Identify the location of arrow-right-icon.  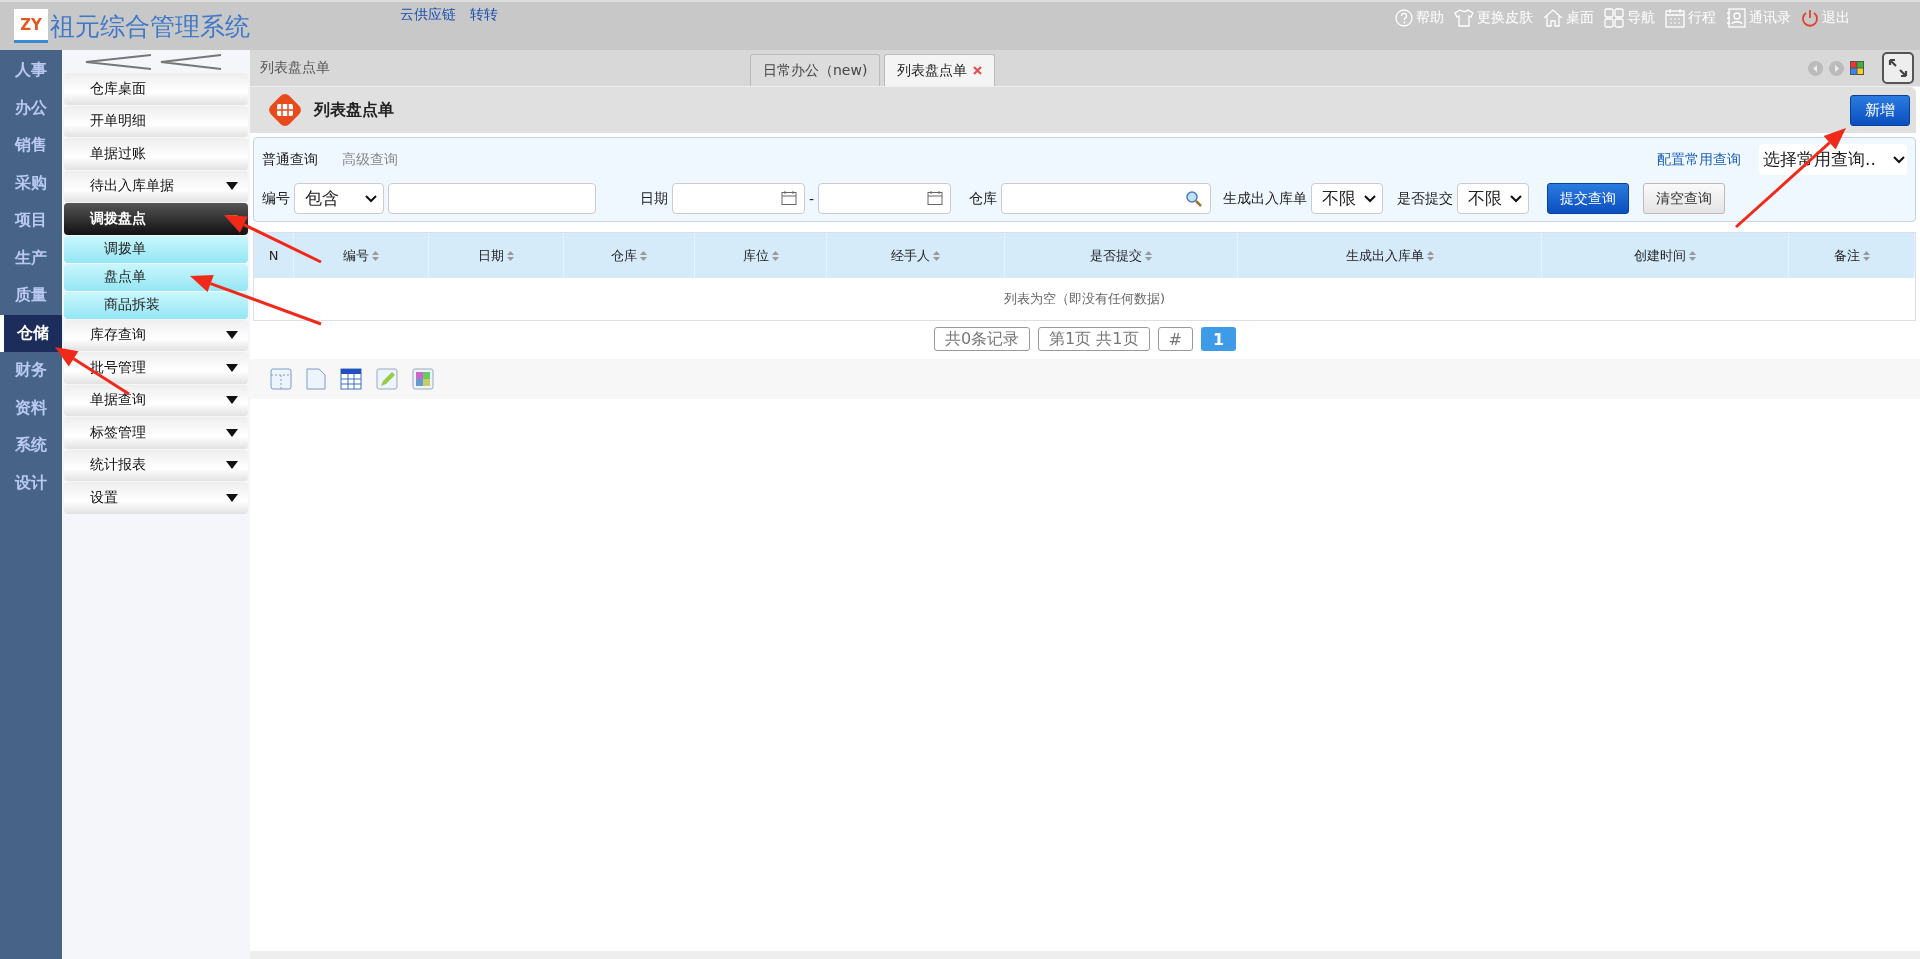
(1836, 68).